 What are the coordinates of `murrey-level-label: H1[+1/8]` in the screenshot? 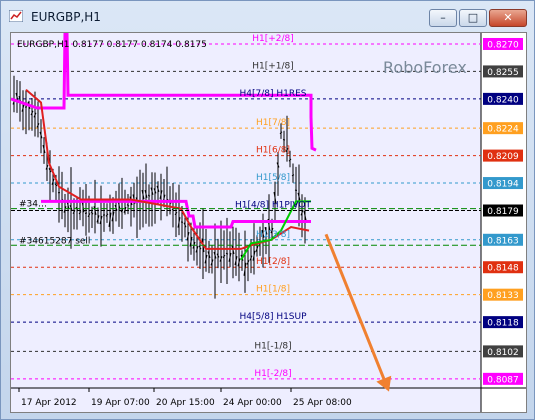 It's located at (273, 66).